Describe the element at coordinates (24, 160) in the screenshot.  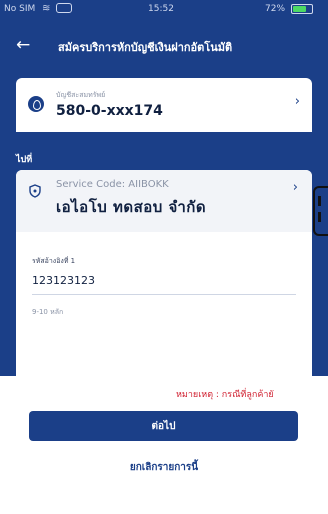
I see `to-section-label: ไปที่` at that location.